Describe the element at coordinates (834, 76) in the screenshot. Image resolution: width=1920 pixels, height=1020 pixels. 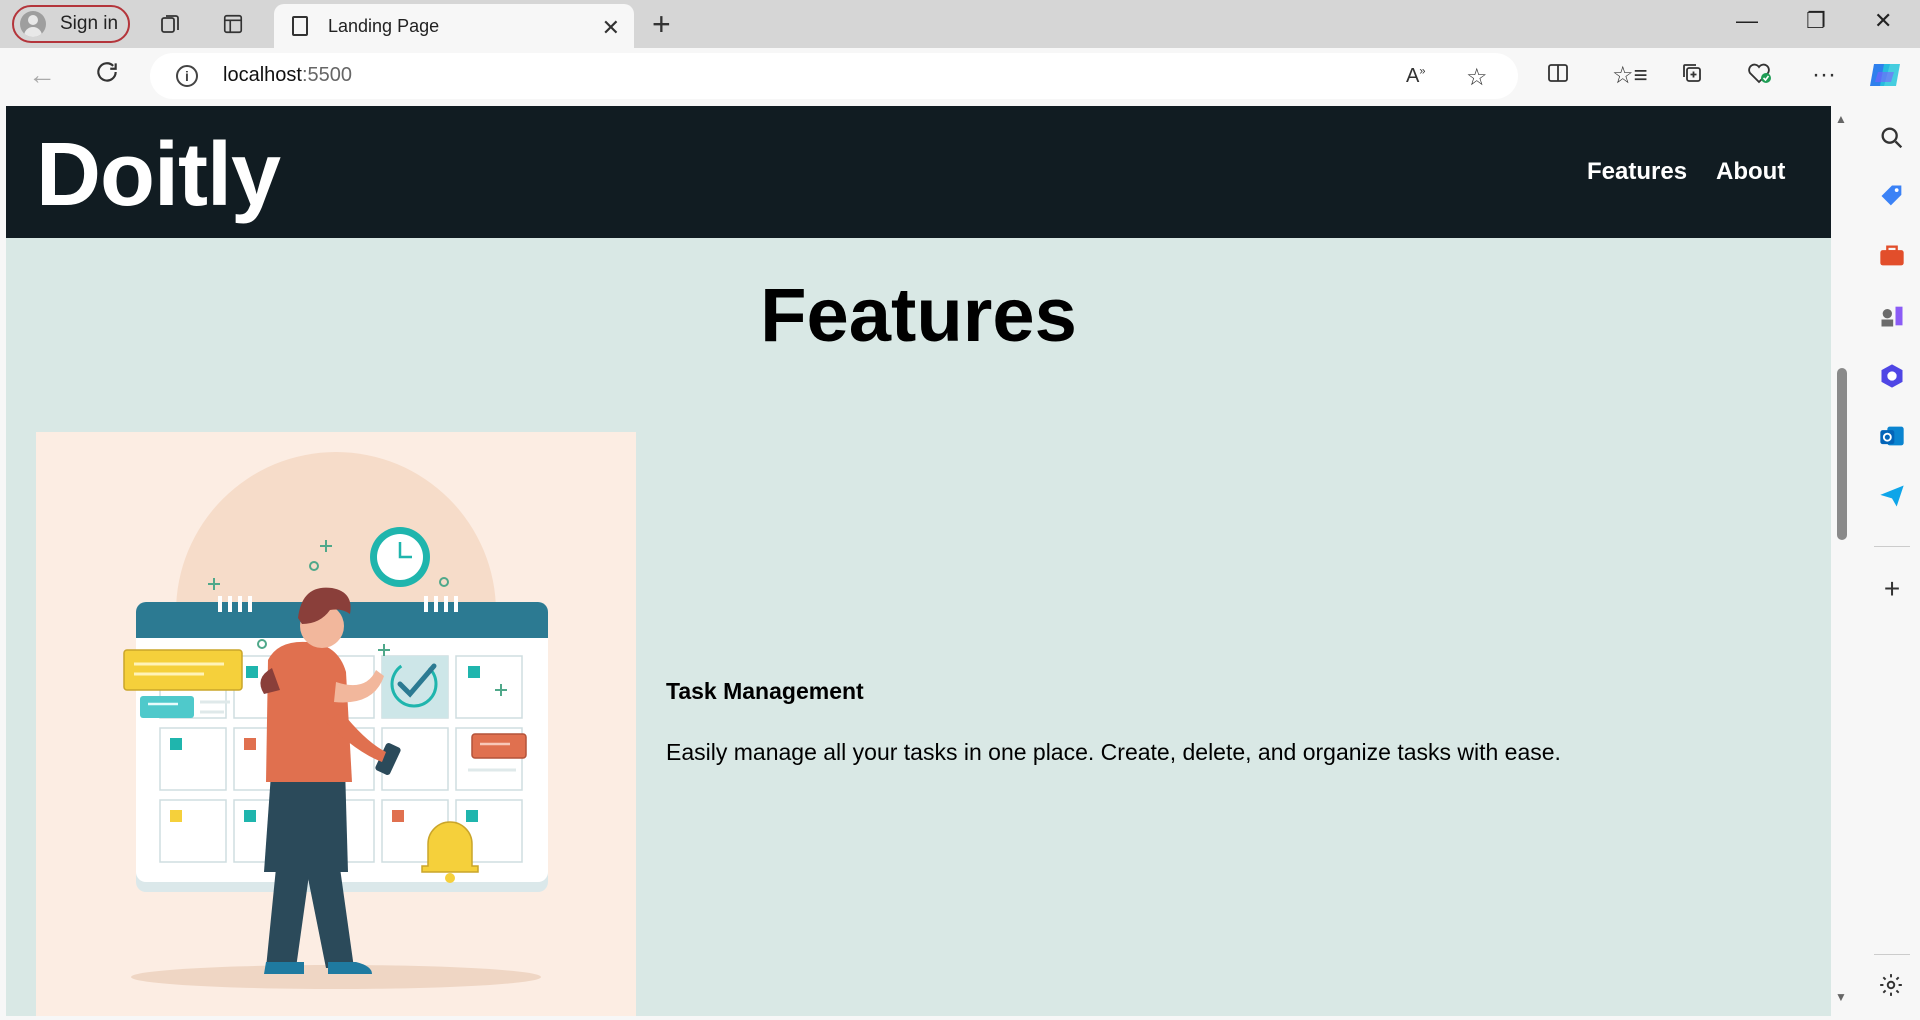
I see `address-bar: i localhost:5500 A» ☆` at that location.